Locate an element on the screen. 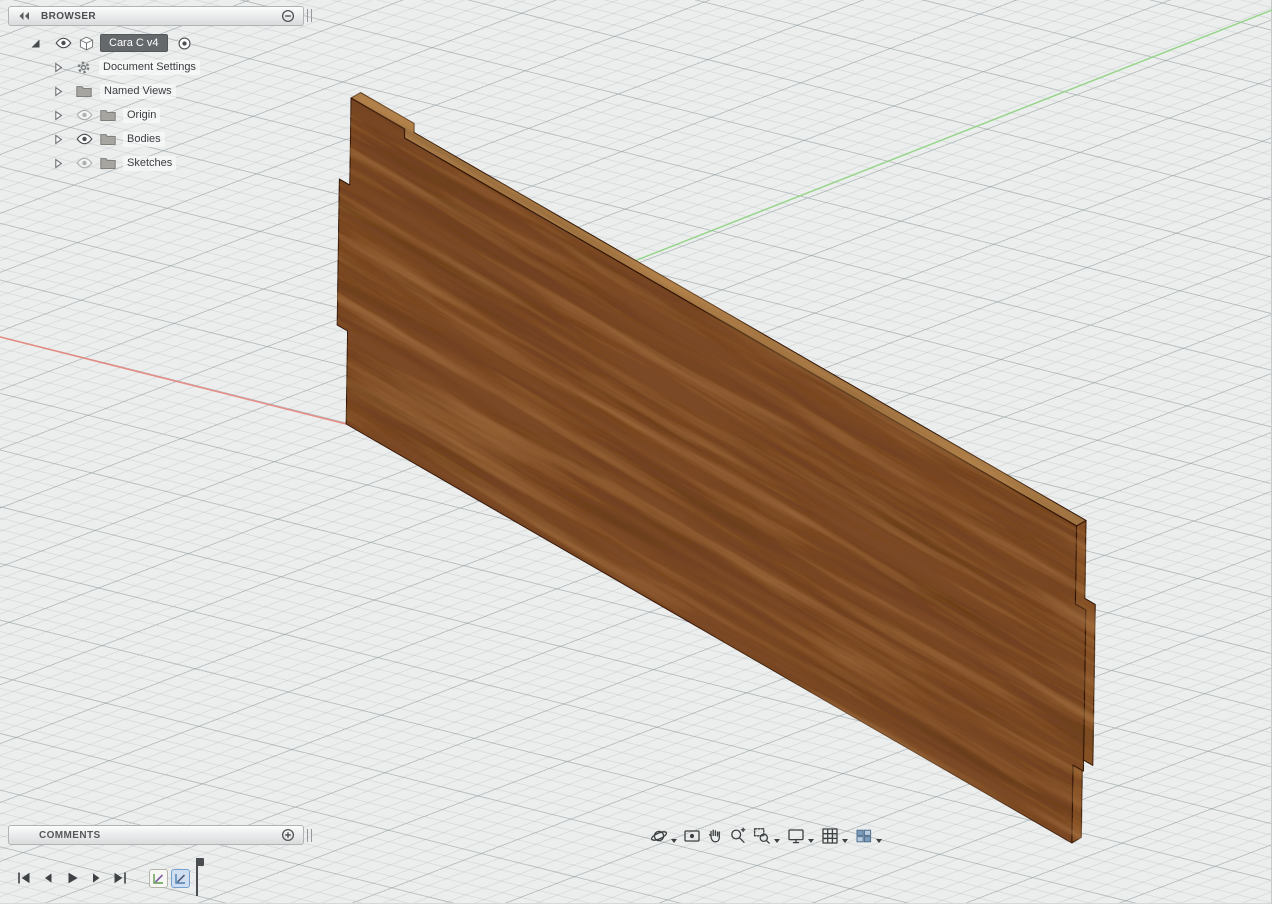 This screenshot has height=904, width=1272. viewports-icon is located at coordinates (863, 836).